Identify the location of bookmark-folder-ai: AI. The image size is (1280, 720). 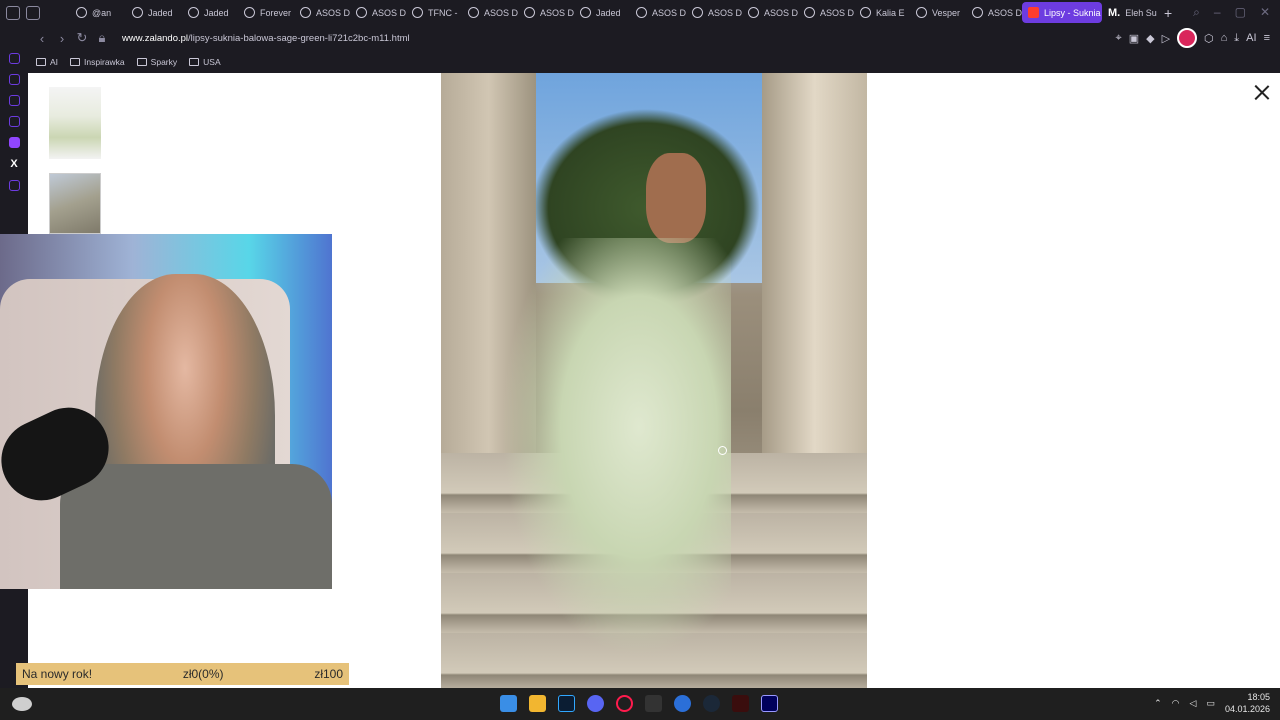
(47, 62).